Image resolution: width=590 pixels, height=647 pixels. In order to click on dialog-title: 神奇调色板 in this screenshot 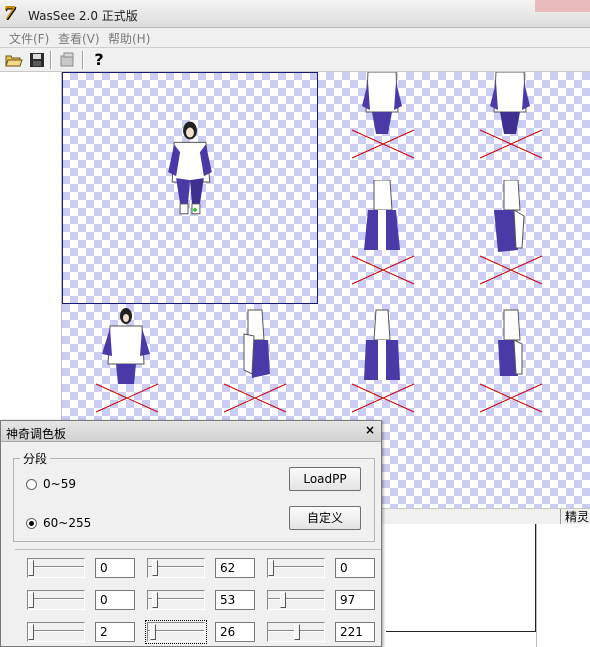, I will do `click(36, 434)`.